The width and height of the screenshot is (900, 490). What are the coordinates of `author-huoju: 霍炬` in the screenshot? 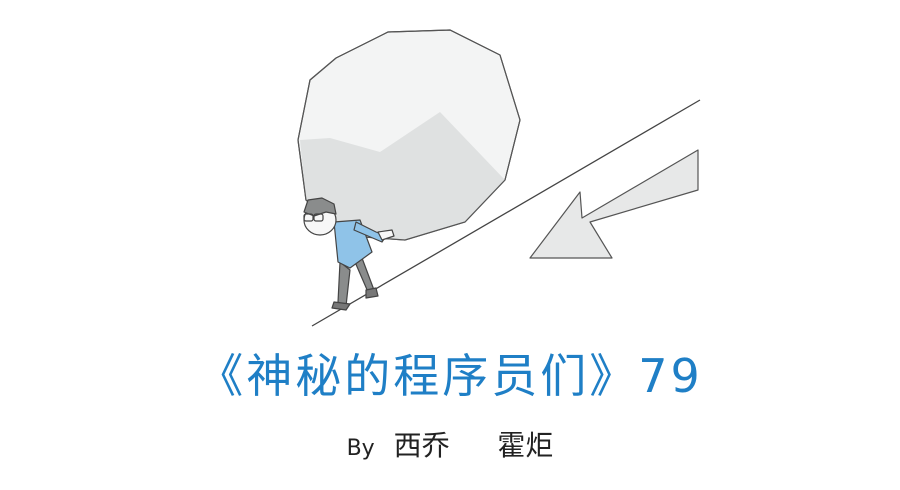 It's located at (525, 445).